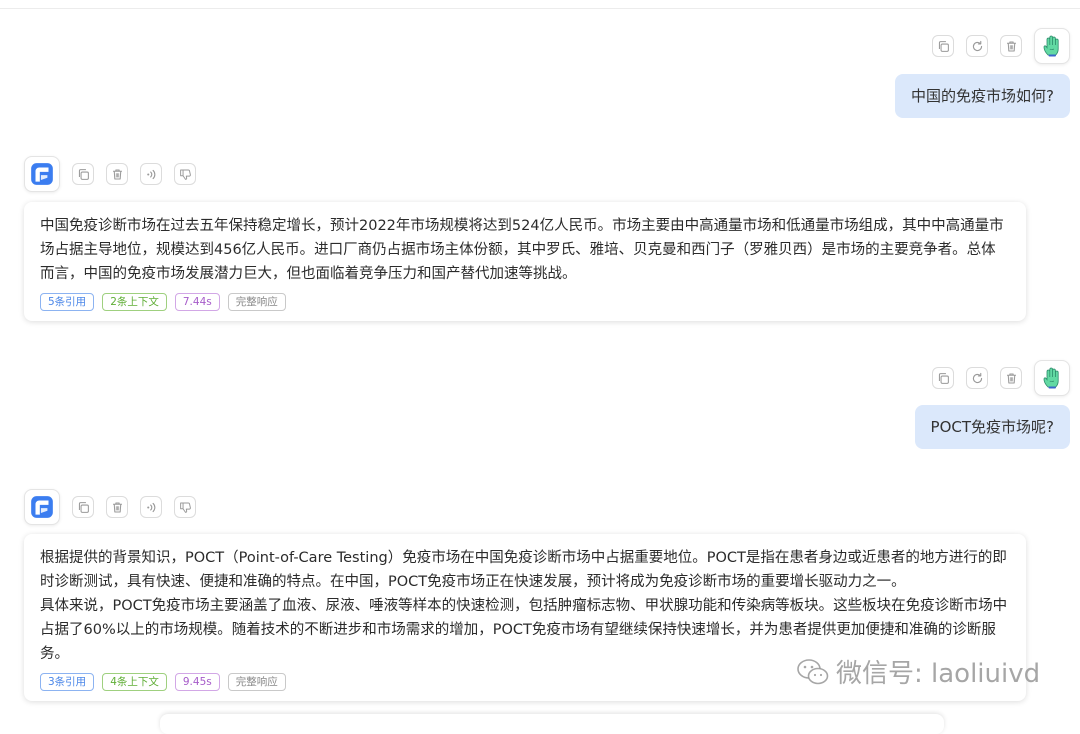  What do you see at coordinates (134, 682) in the screenshot?
I see `context-tag: 4条上下文` at bounding box center [134, 682].